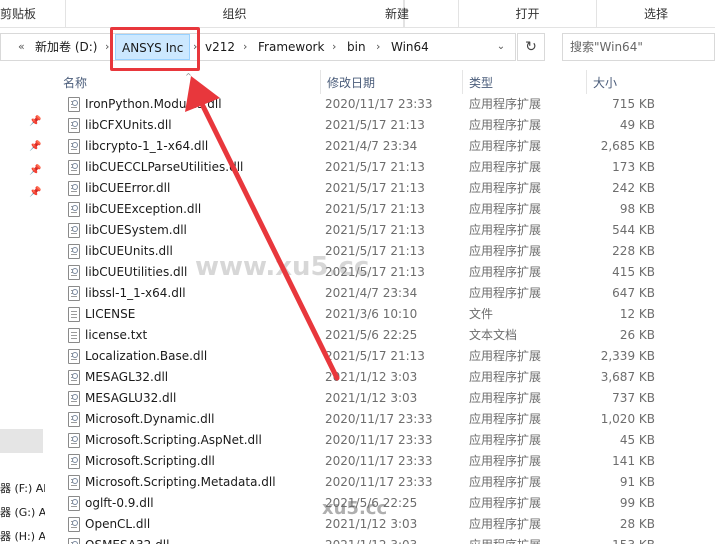  What do you see at coordinates (633, 293) in the screenshot?
I see `file-size: 647 KB` at bounding box center [633, 293].